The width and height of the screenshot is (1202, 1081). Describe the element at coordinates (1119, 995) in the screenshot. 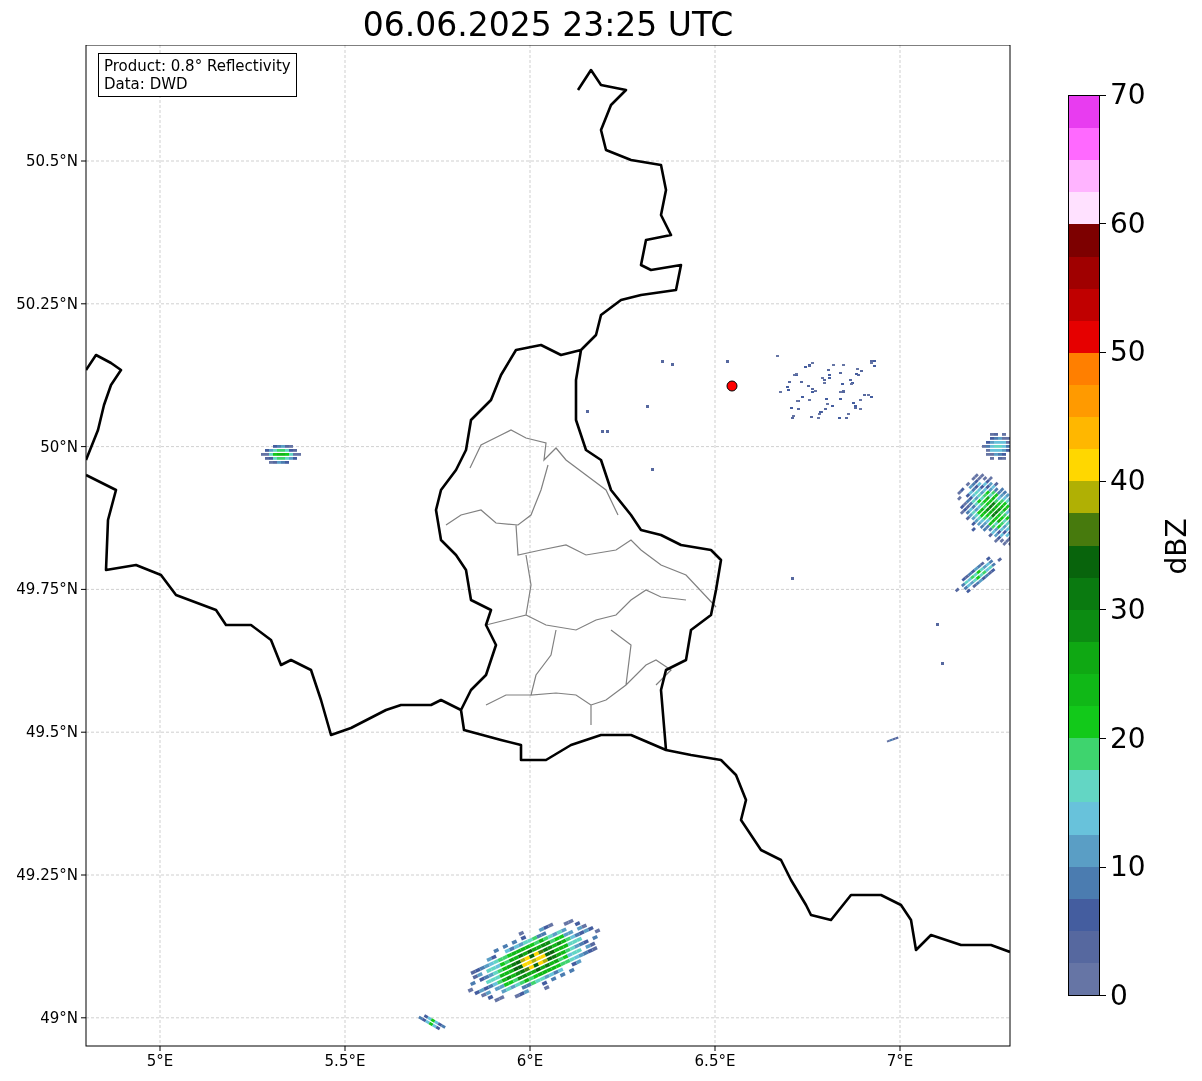

I see `tick-label: 0` at that location.